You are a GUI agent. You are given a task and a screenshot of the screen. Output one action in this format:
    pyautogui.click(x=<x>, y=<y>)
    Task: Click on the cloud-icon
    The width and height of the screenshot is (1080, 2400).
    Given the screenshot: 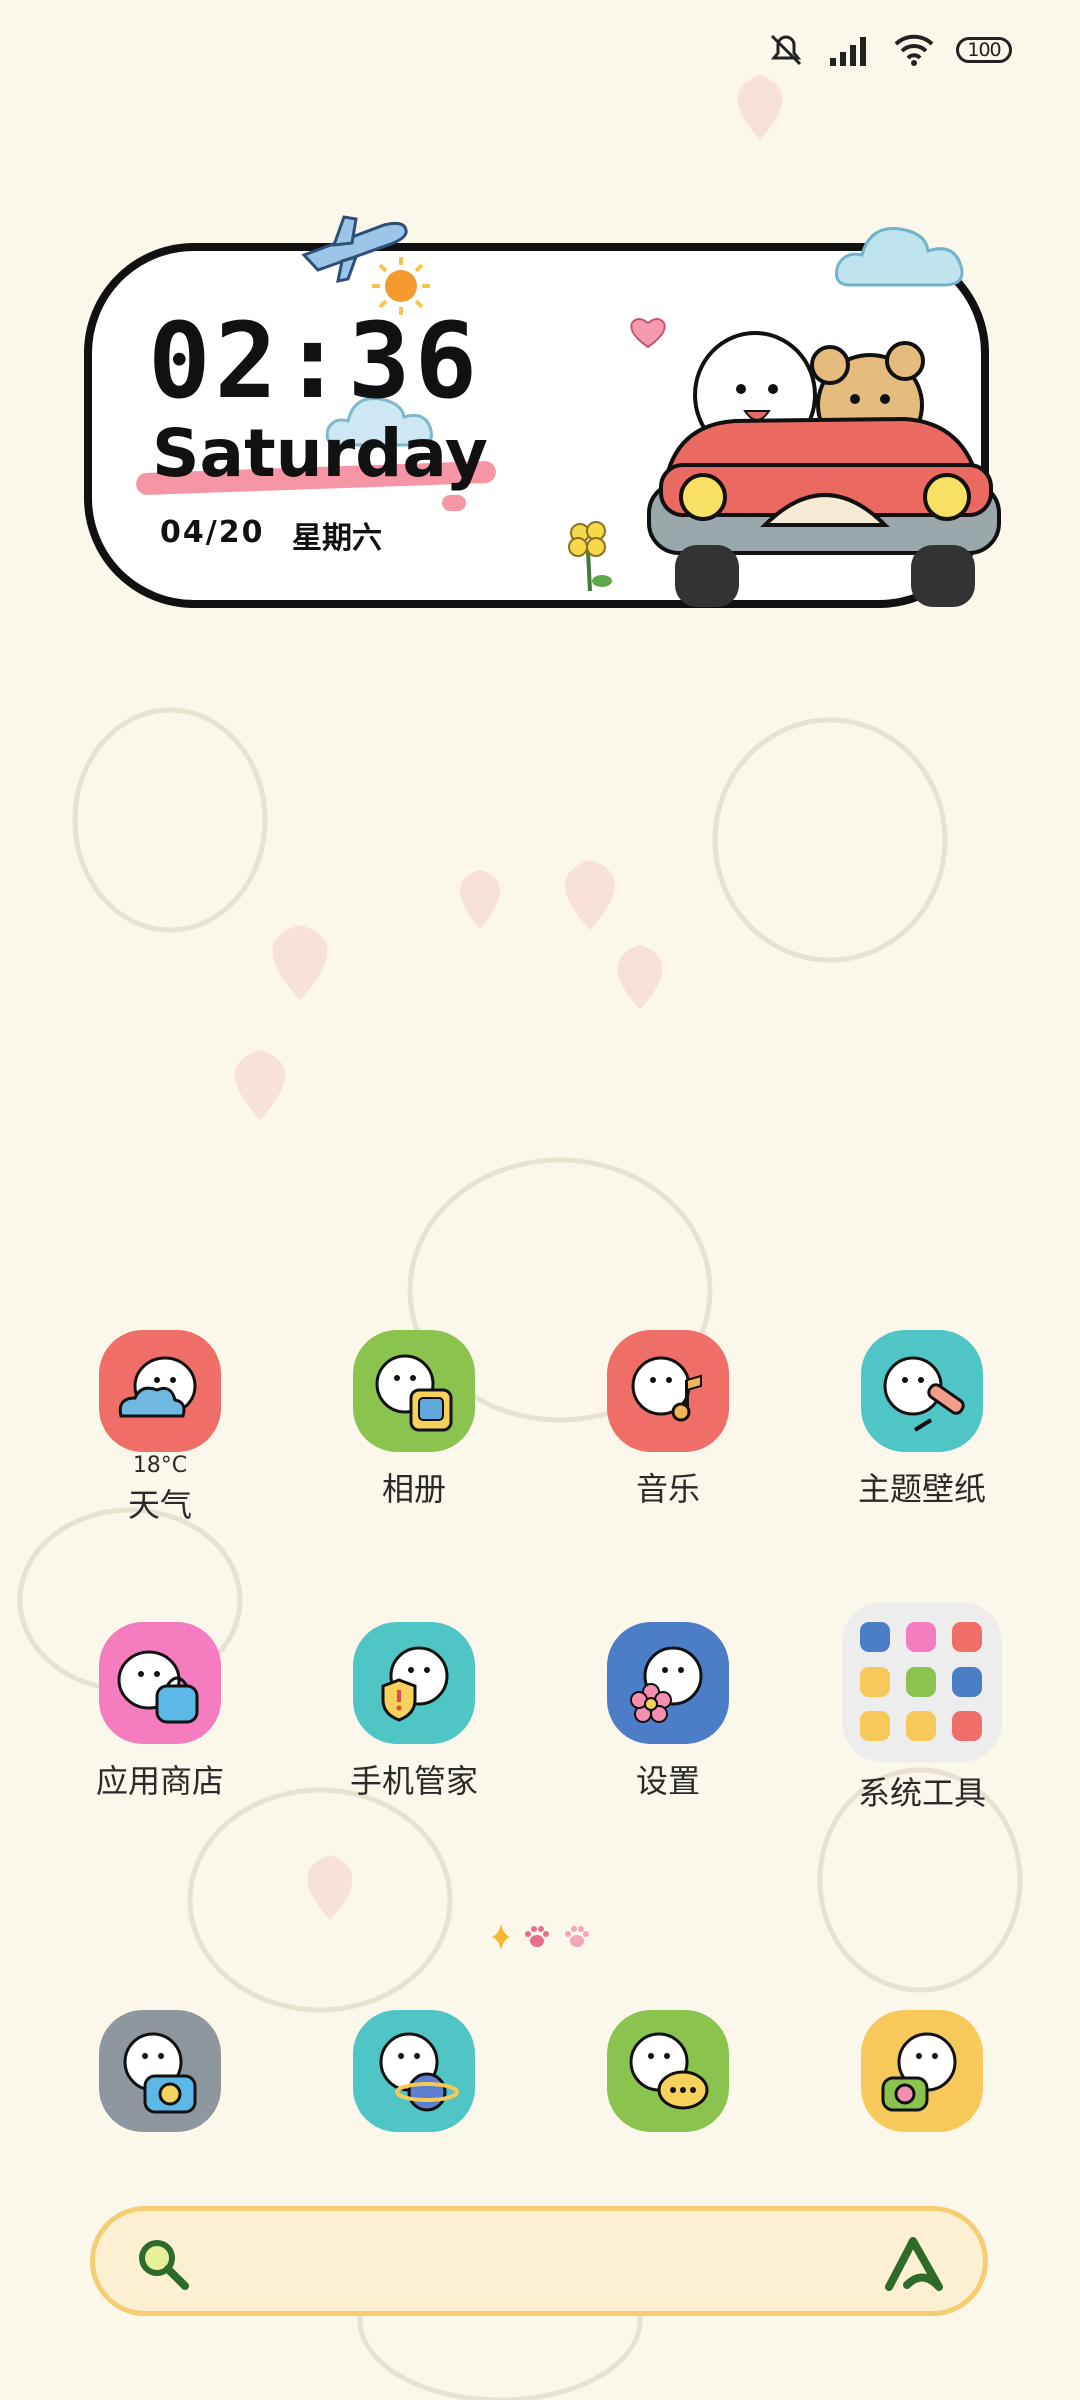 What is the action you would take?
    pyautogui.click(x=899, y=257)
    